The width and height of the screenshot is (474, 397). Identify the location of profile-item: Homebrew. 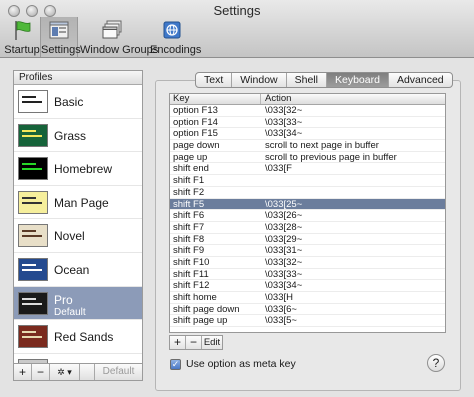
(78, 169).